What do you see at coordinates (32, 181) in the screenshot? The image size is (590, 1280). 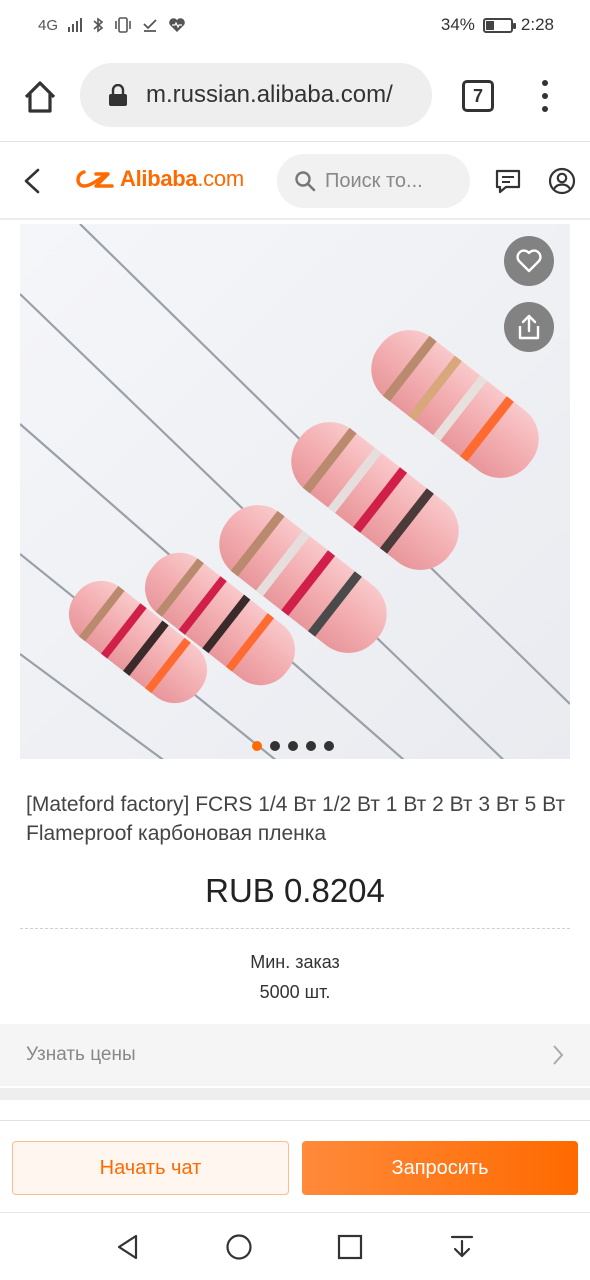 I see `back-icon` at bounding box center [32, 181].